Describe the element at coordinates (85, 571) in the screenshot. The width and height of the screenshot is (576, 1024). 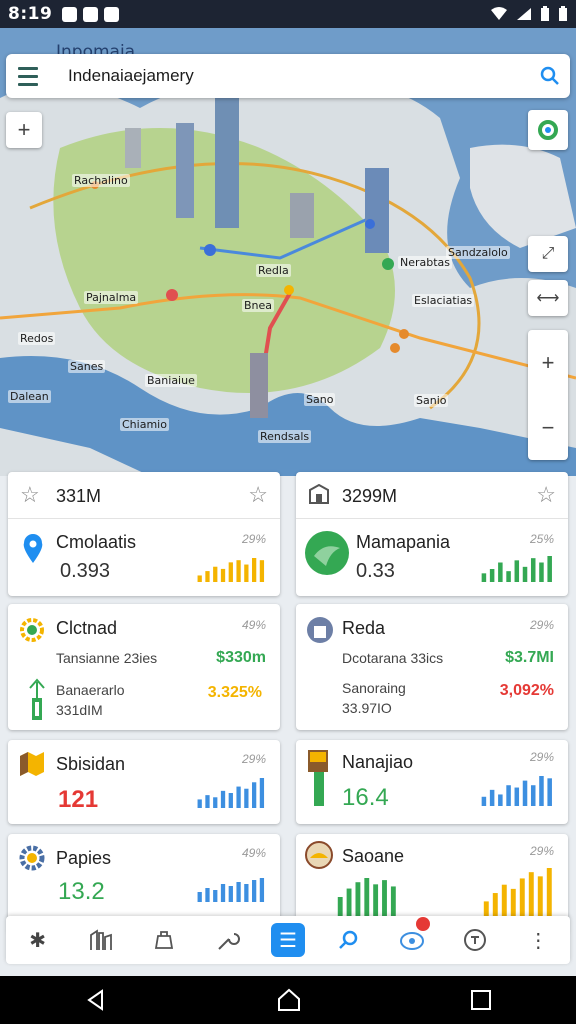
I see `card-value: 0.393` at that location.